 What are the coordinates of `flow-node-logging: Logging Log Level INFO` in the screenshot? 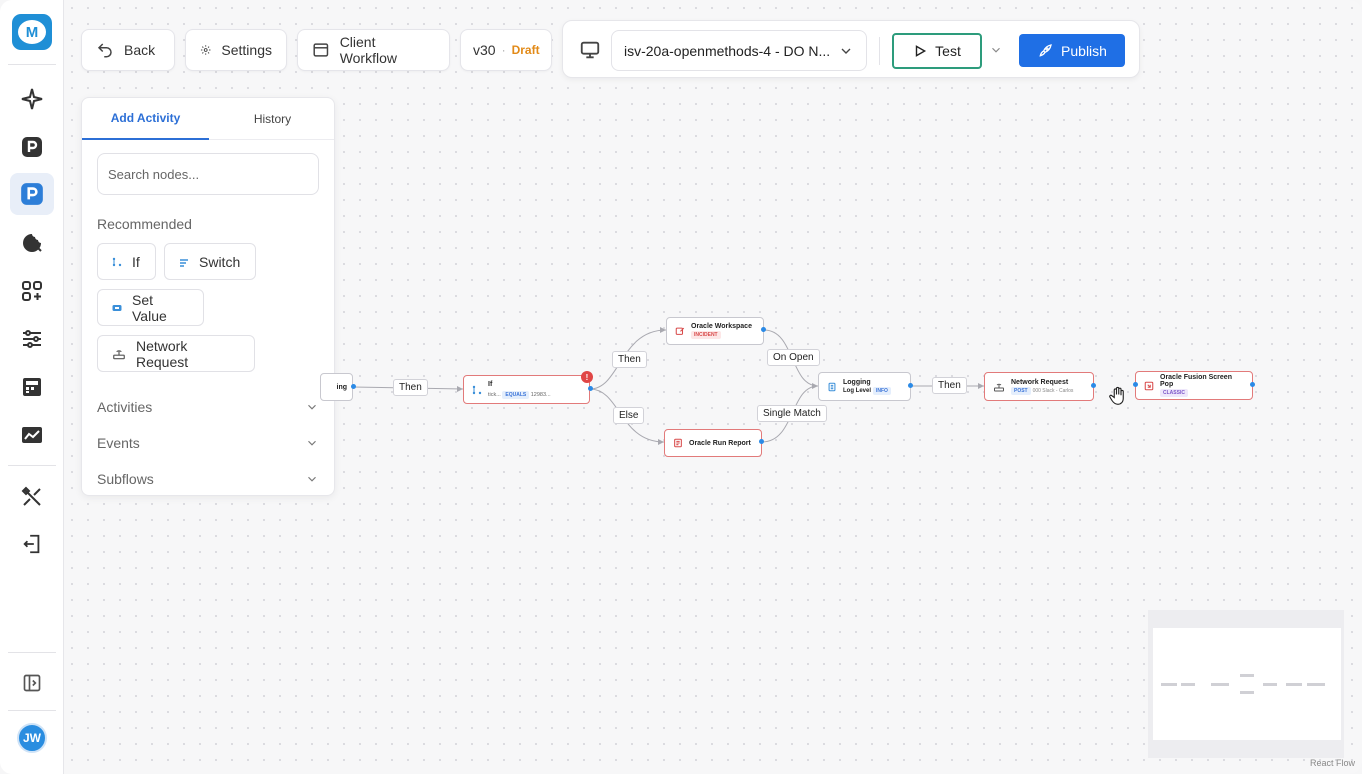 It's located at (864, 386).